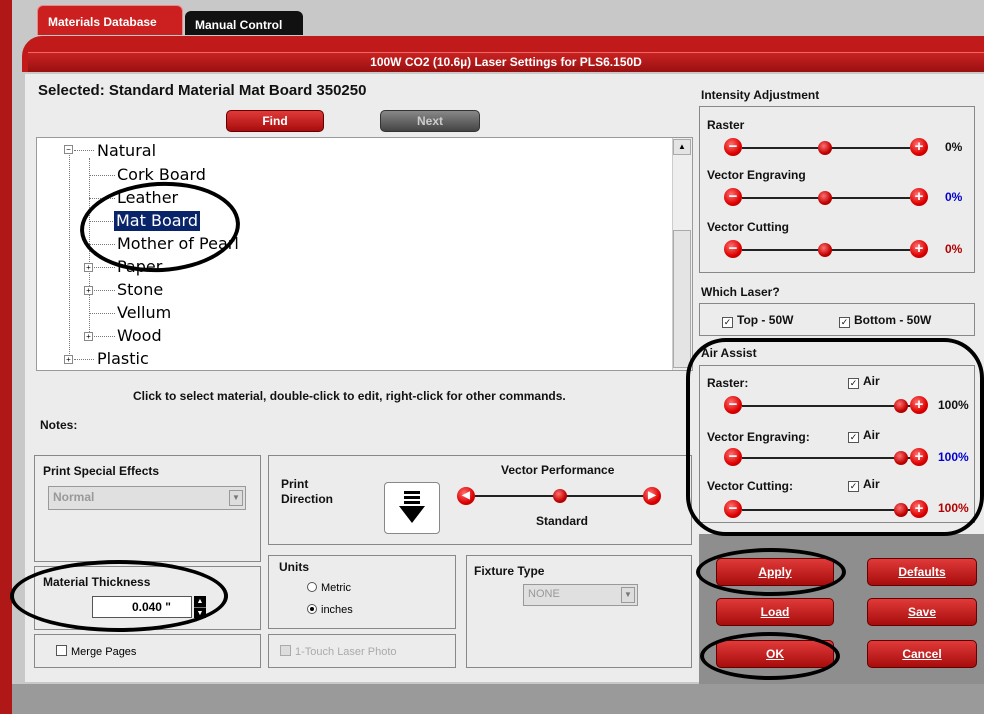 The image size is (984, 714). What do you see at coordinates (775, 612) in the screenshot?
I see `load-button: Load` at bounding box center [775, 612].